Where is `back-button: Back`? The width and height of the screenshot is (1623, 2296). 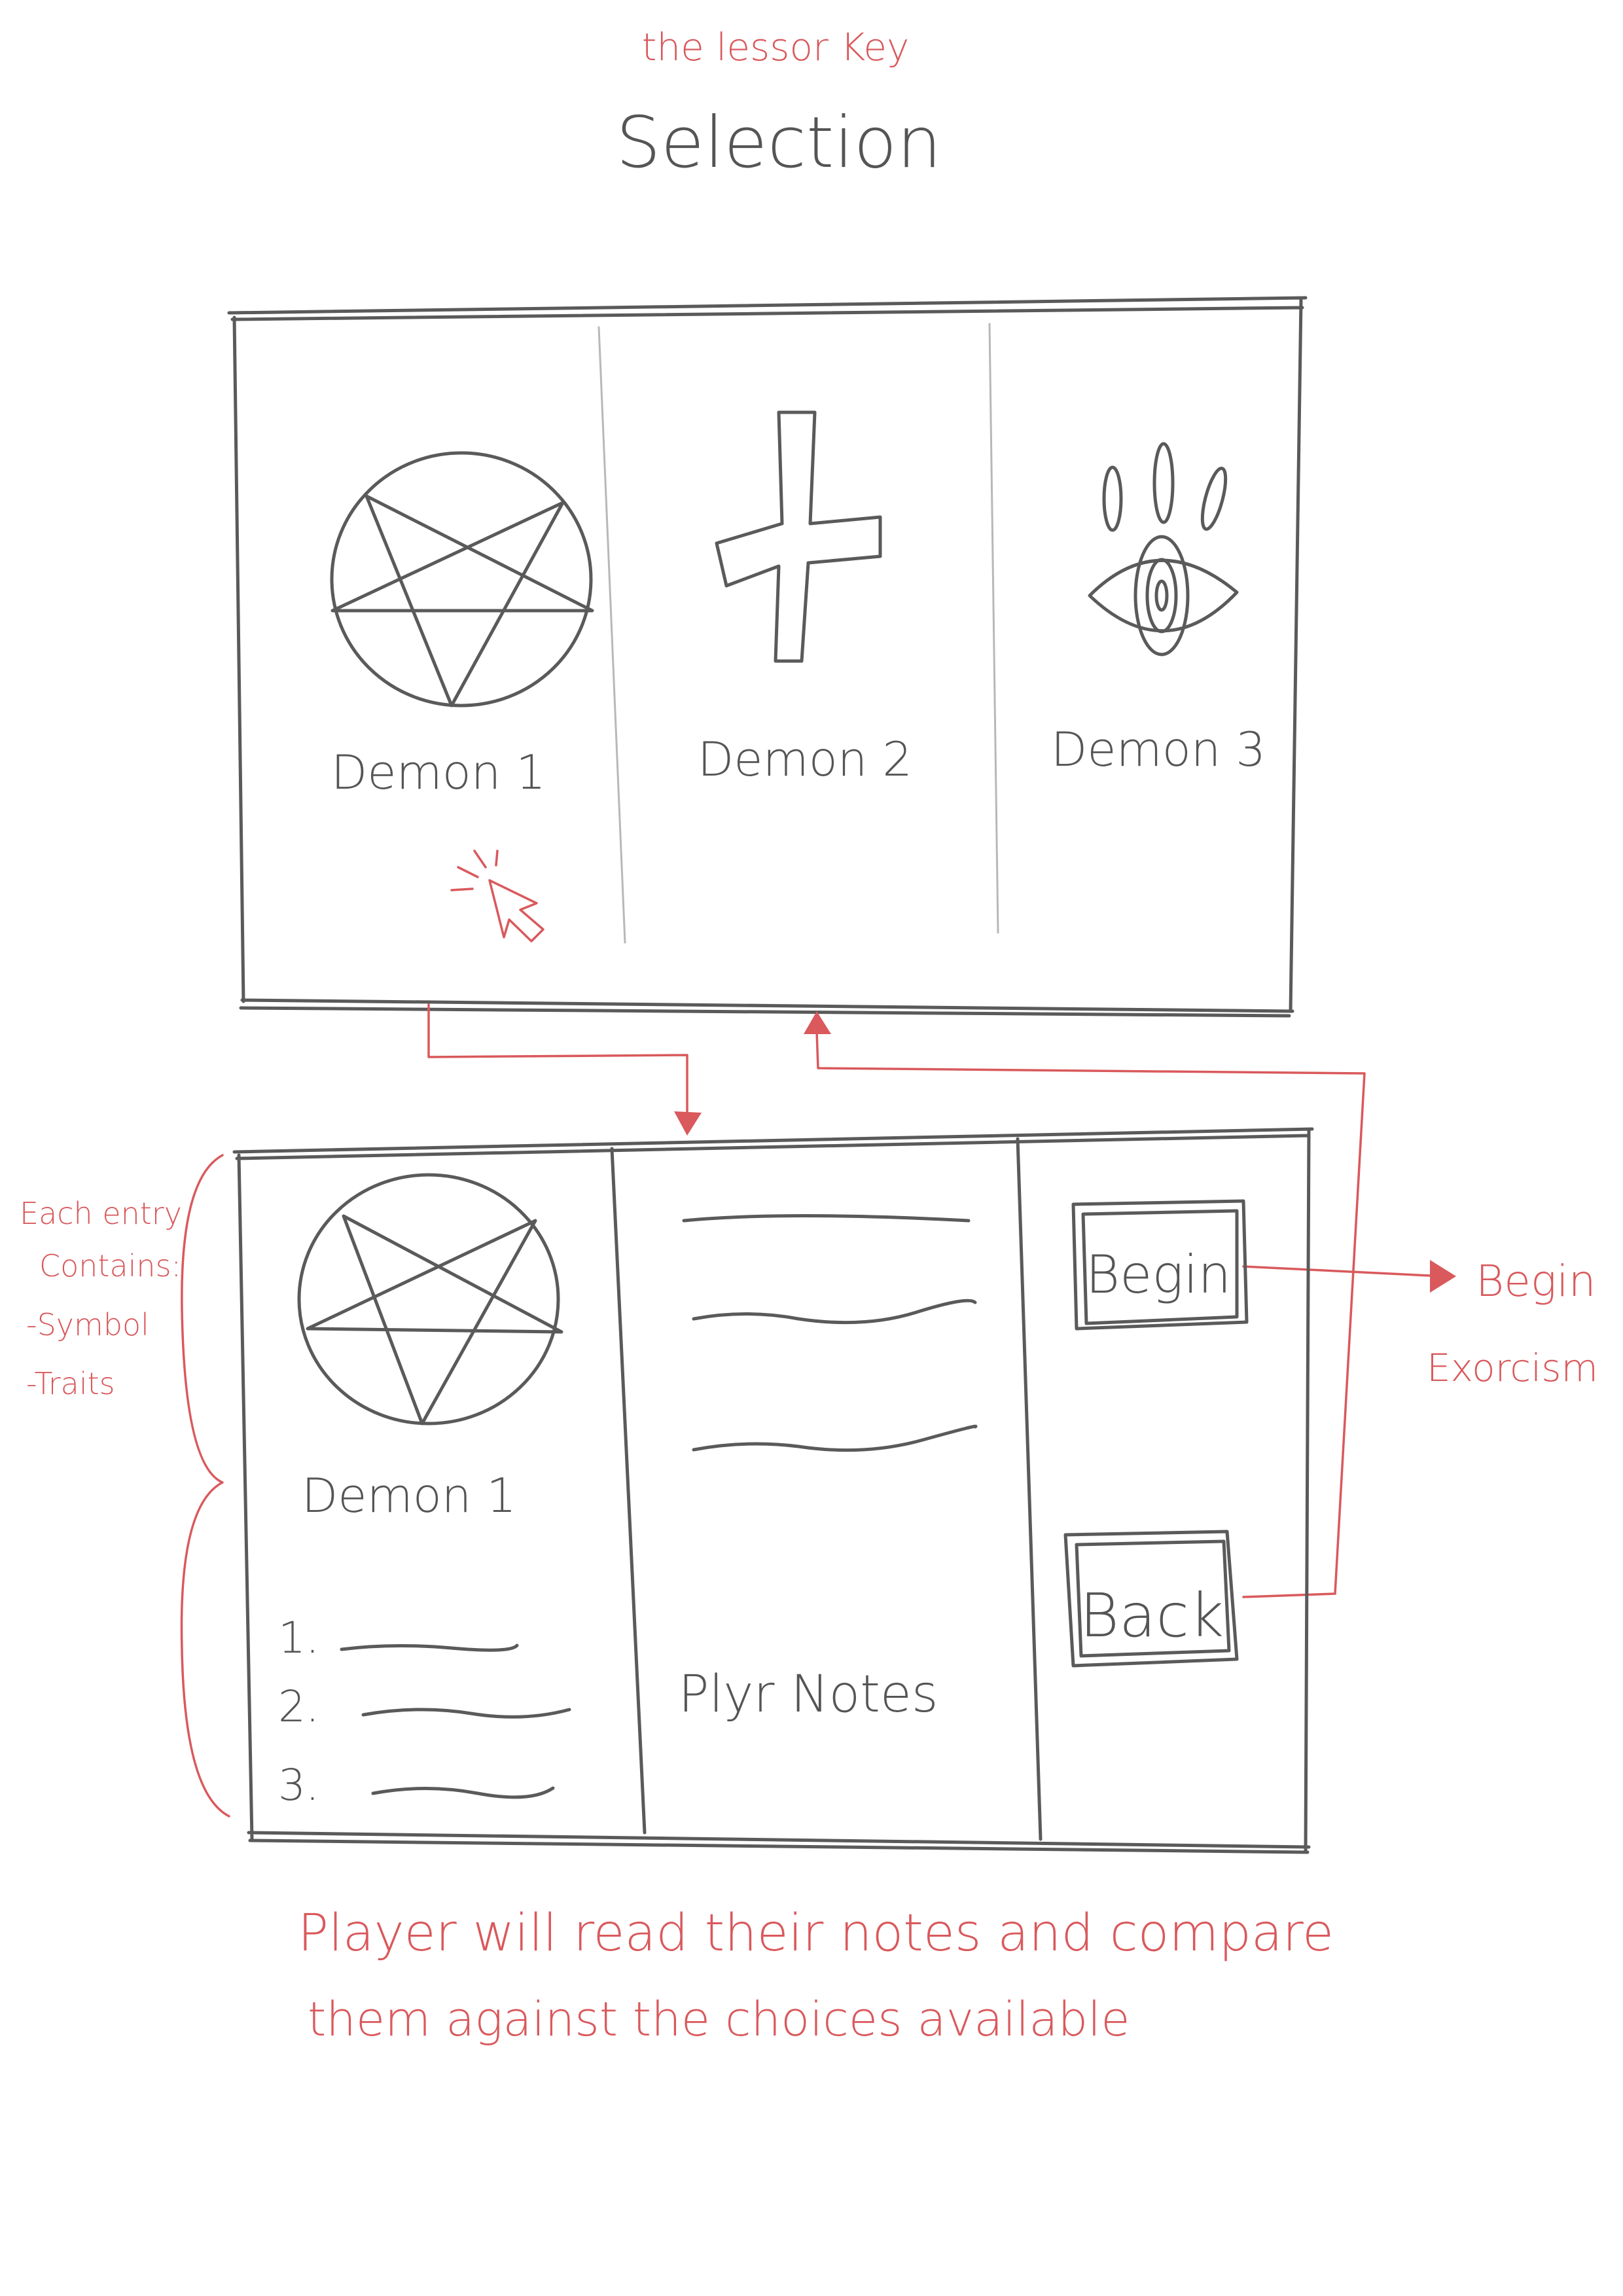 back-button: Back is located at coordinates (1151, 1599).